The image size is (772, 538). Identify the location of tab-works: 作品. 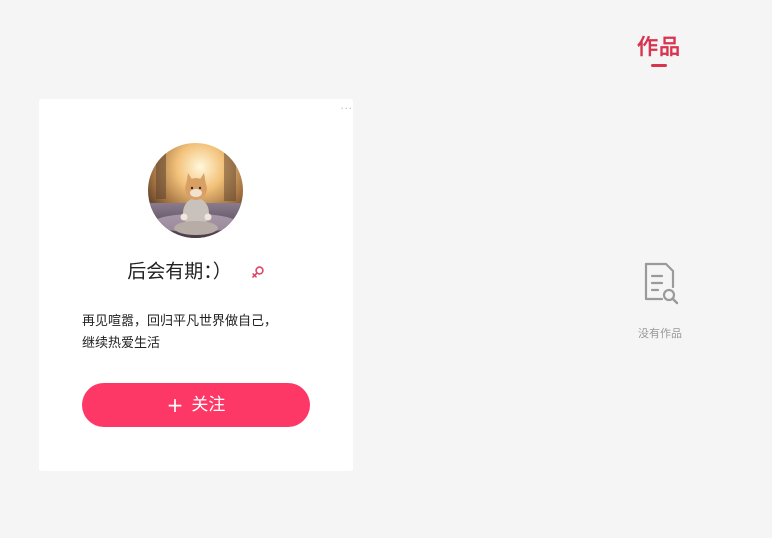
(659, 50).